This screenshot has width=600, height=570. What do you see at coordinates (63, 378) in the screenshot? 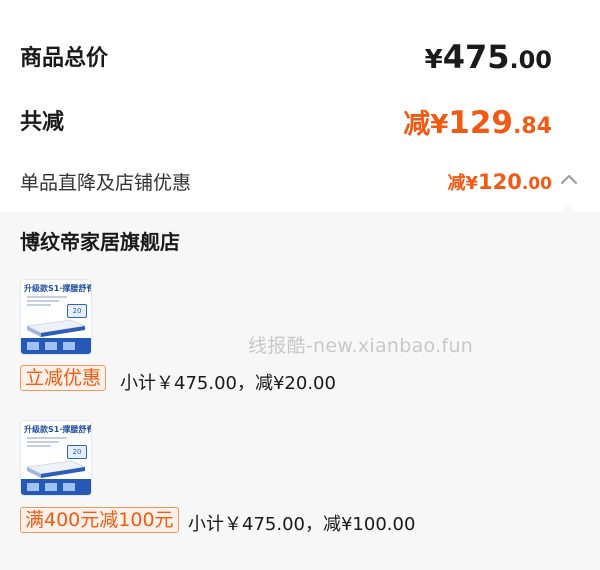
I see `promo-tag: 立减优惠` at bounding box center [63, 378].